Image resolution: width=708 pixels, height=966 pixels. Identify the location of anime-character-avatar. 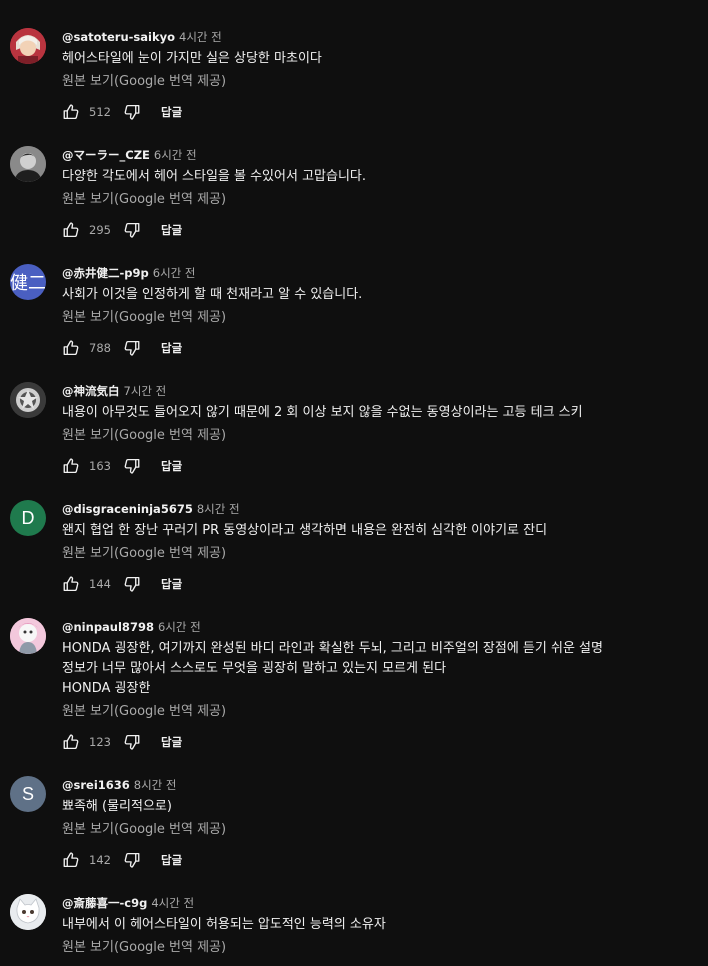
(28, 46).